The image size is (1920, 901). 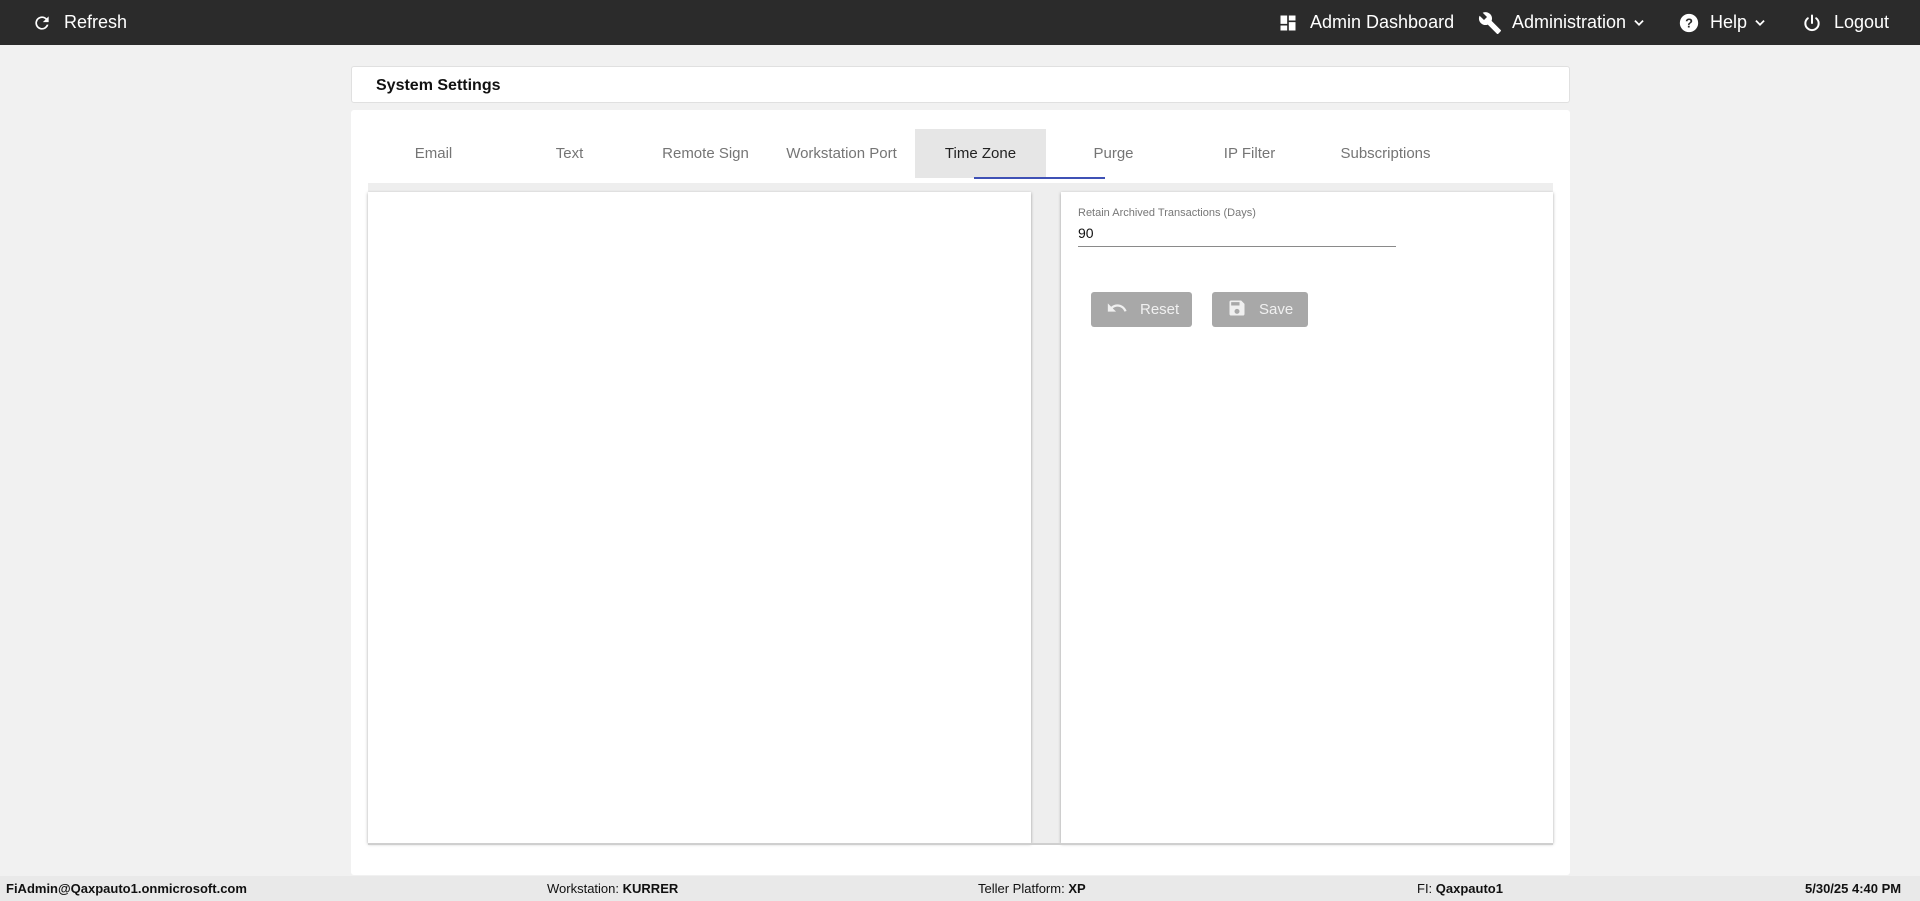 I want to click on status-teller-platform: Teller Platform: XP, so click(x=1032, y=888).